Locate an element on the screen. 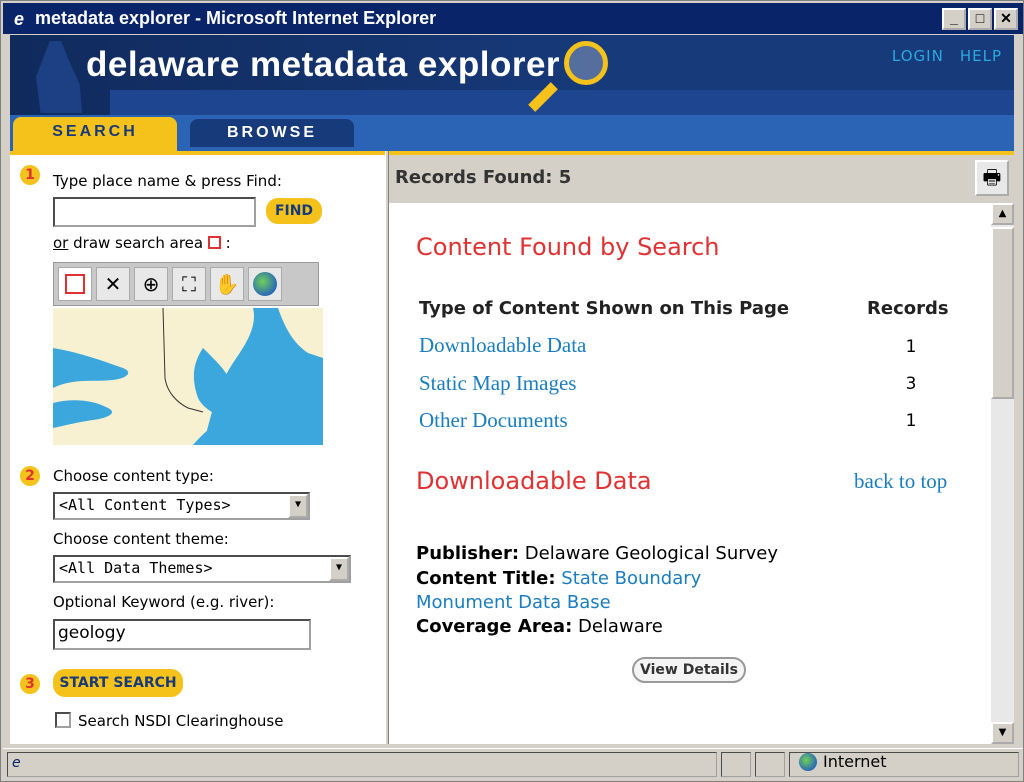 This screenshot has height=782, width=1024. vertical-scrollbar: ▲ ▼ is located at coordinates (1002, 473).